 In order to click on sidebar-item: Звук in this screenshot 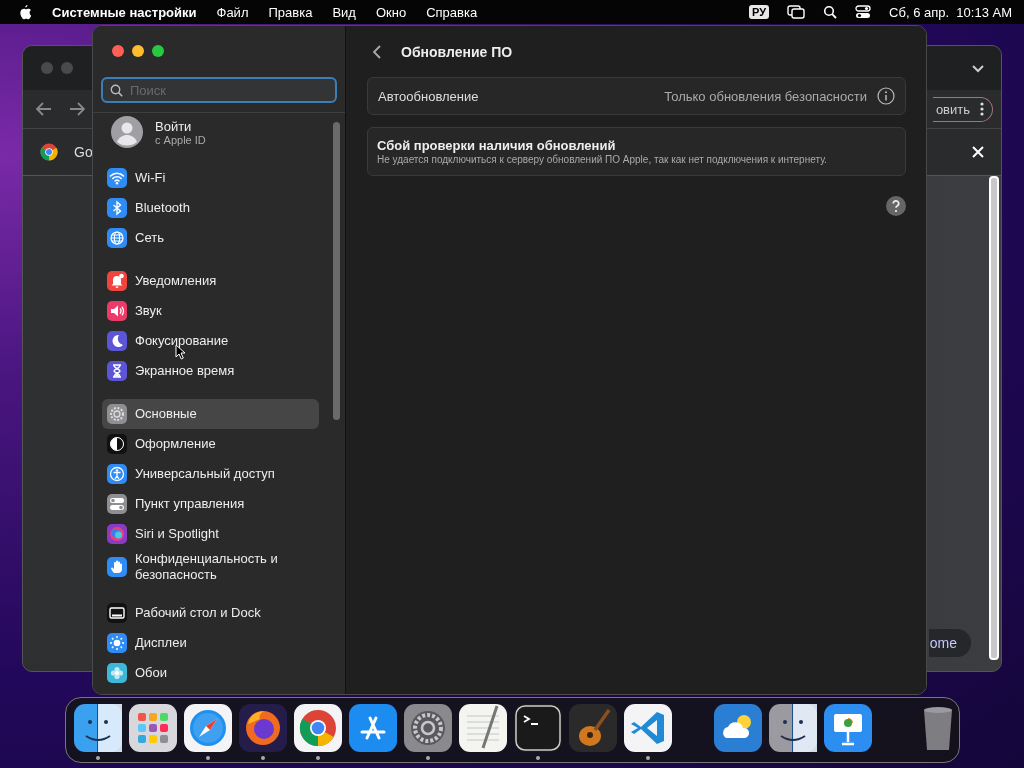, I will do `click(210, 311)`.